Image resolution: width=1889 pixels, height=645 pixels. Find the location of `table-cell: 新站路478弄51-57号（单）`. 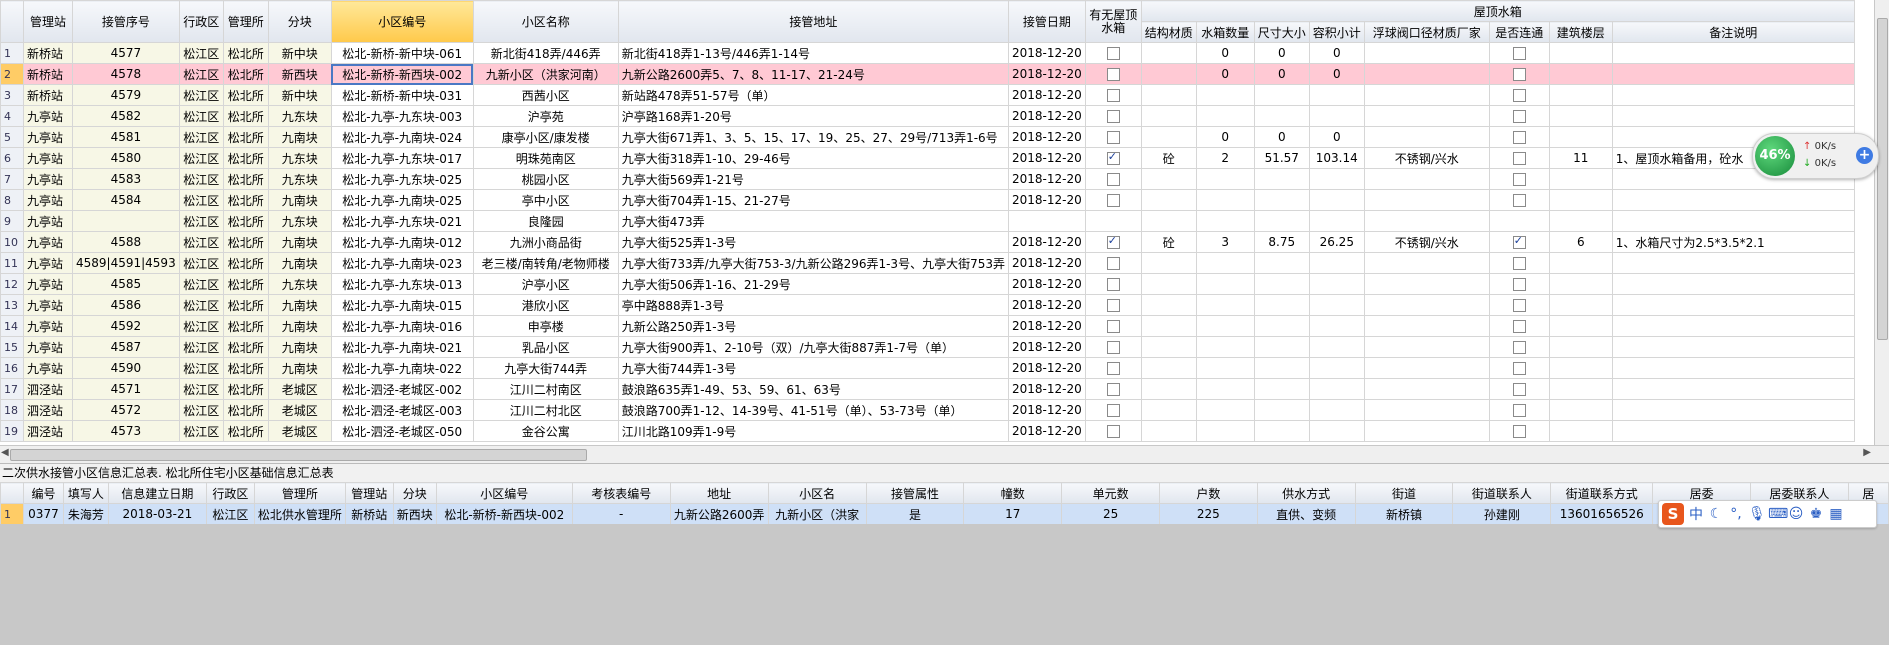

table-cell: 新站路478弄51-57号（单） is located at coordinates (813, 95).